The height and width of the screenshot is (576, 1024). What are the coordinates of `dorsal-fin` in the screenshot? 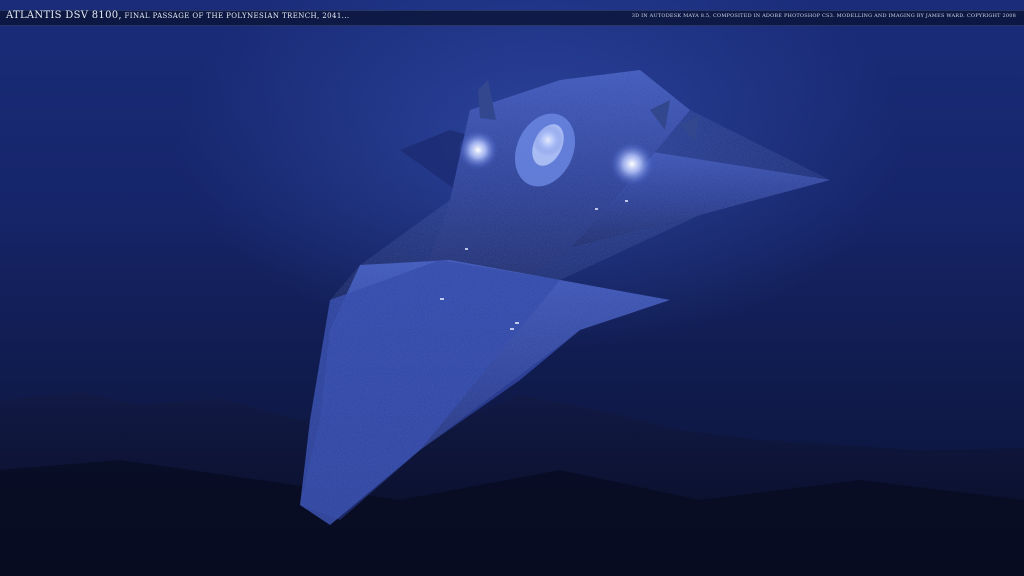 It's located at (487, 100).